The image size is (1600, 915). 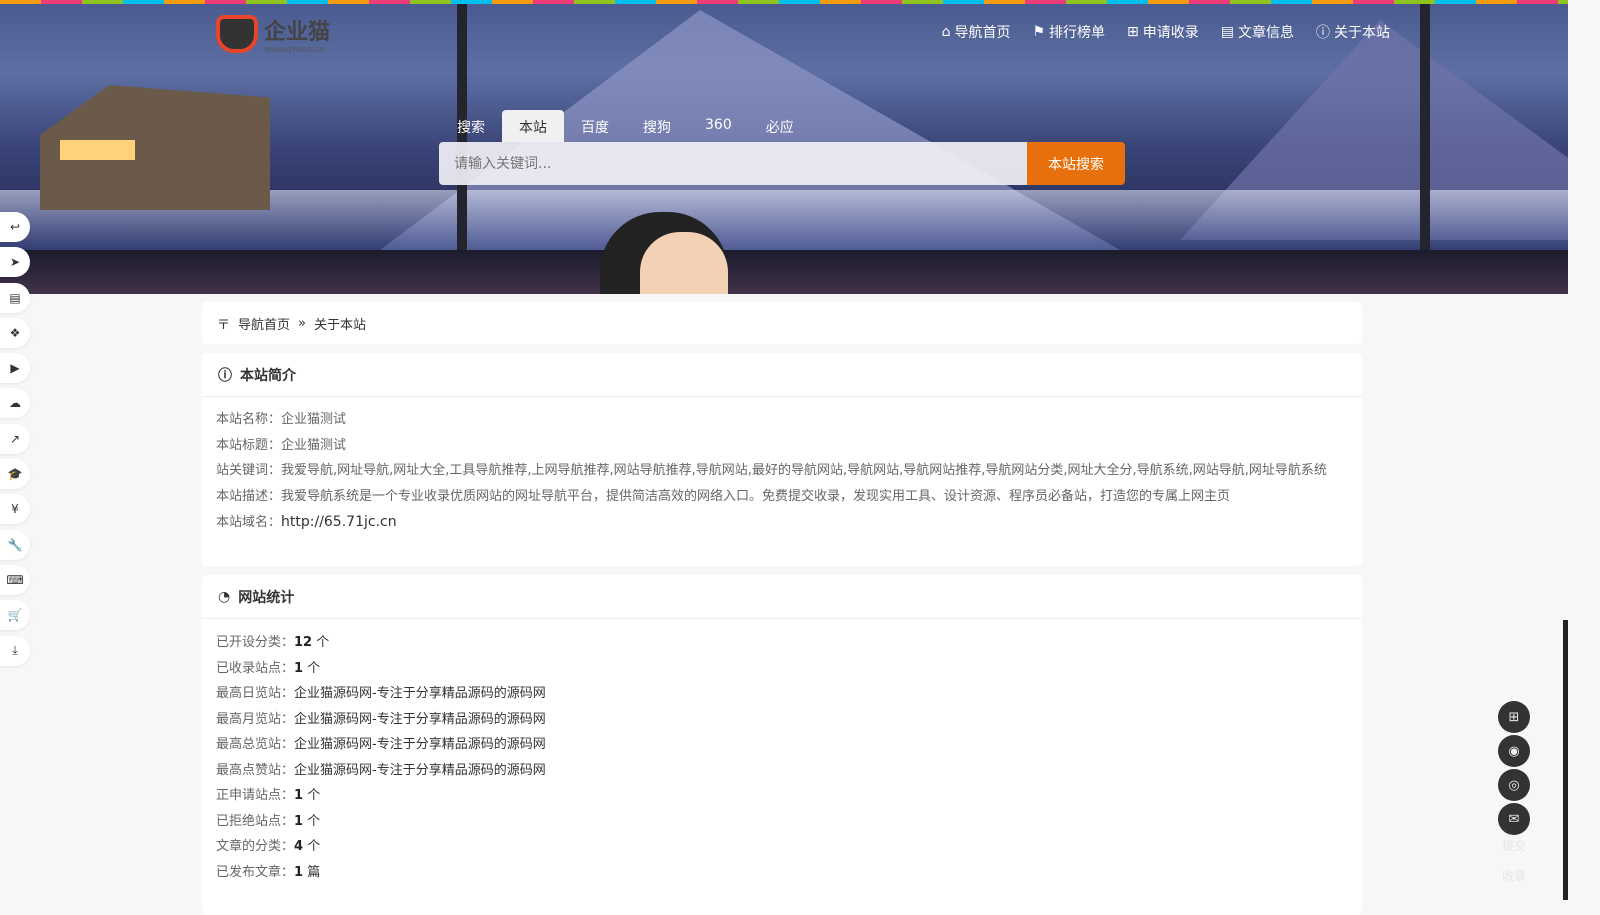 What do you see at coordinates (471, 126) in the screenshot?
I see `tab-search: 搜索` at bounding box center [471, 126].